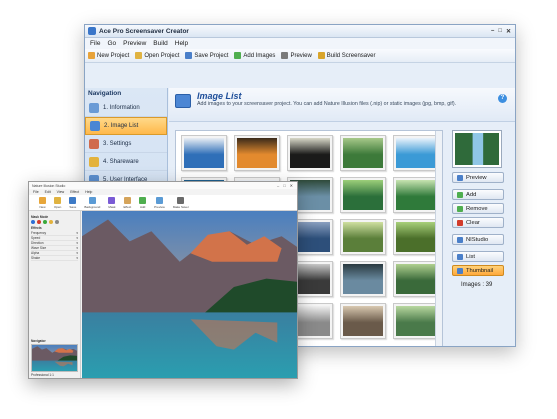 The image size is (557, 419). I want to click on clear-button: Clear, so click(478, 222).